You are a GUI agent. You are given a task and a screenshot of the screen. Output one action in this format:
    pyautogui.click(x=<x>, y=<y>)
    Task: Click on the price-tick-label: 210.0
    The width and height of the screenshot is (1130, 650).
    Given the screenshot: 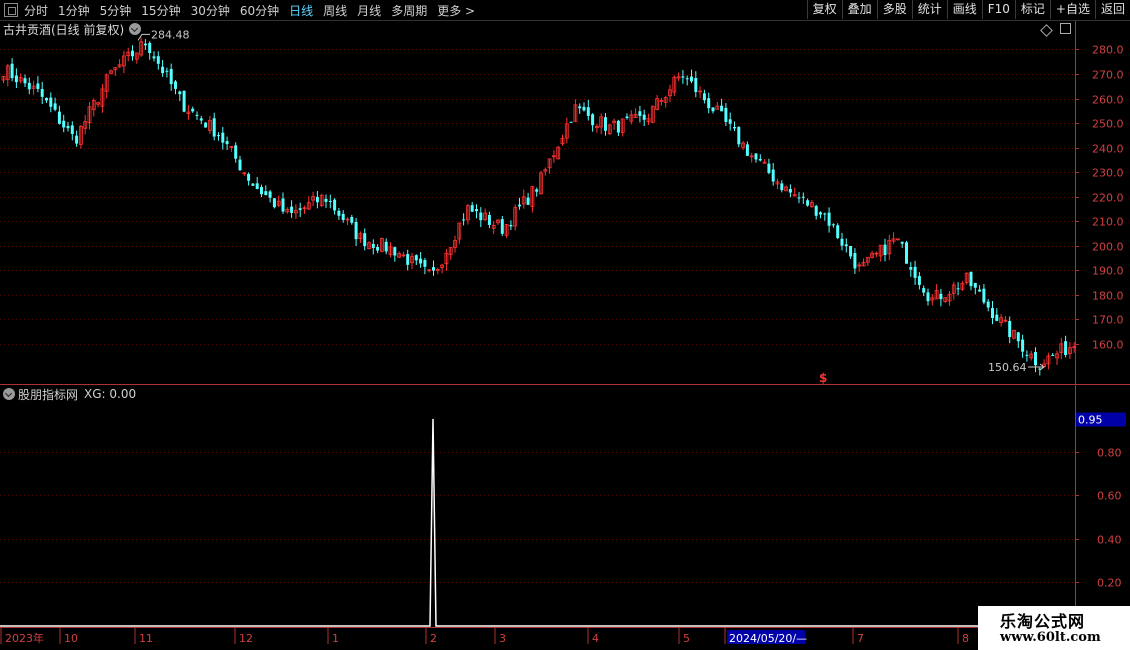 What is the action you would take?
    pyautogui.click(x=1108, y=222)
    